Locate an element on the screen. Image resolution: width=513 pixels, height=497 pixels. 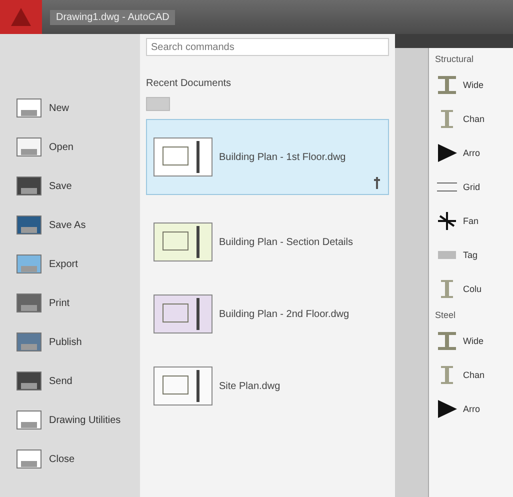
document-name: Building Plan - Section Details is located at coordinates (286, 242).